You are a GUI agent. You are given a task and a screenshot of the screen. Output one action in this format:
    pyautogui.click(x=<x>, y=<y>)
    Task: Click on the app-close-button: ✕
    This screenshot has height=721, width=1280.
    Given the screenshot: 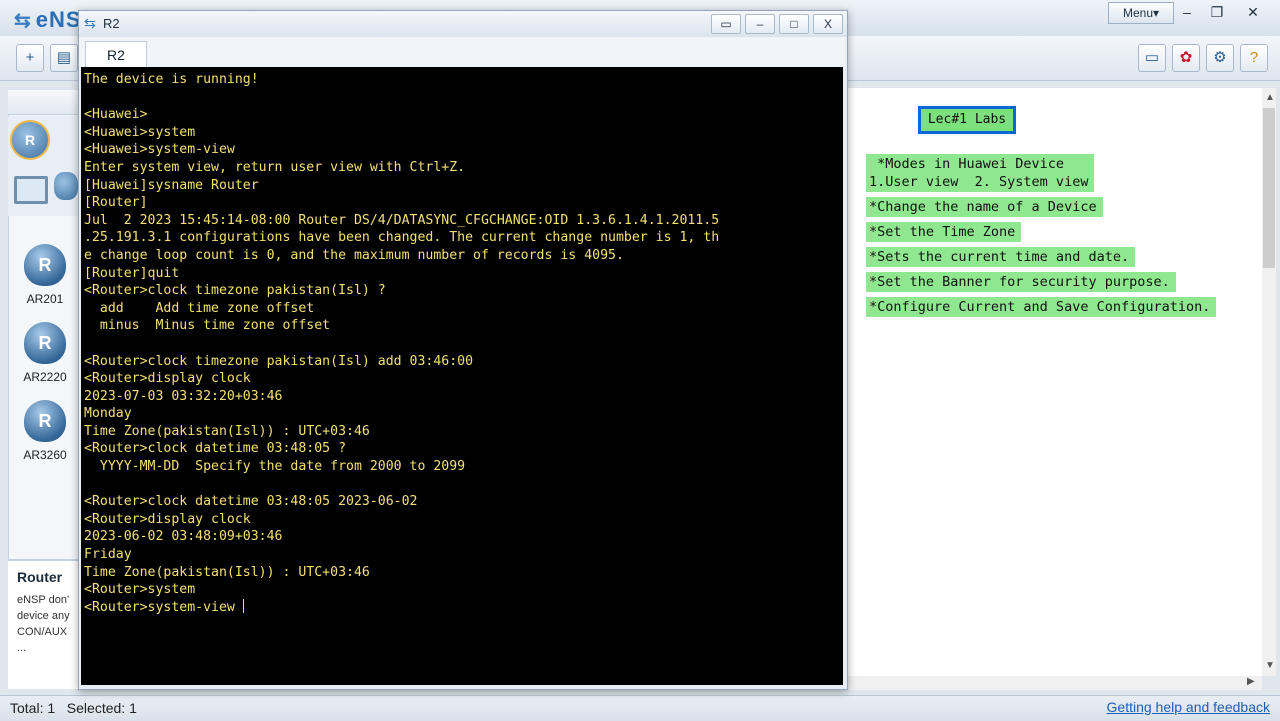 What is the action you would take?
    pyautogui.click(x=1253, y=12)
    